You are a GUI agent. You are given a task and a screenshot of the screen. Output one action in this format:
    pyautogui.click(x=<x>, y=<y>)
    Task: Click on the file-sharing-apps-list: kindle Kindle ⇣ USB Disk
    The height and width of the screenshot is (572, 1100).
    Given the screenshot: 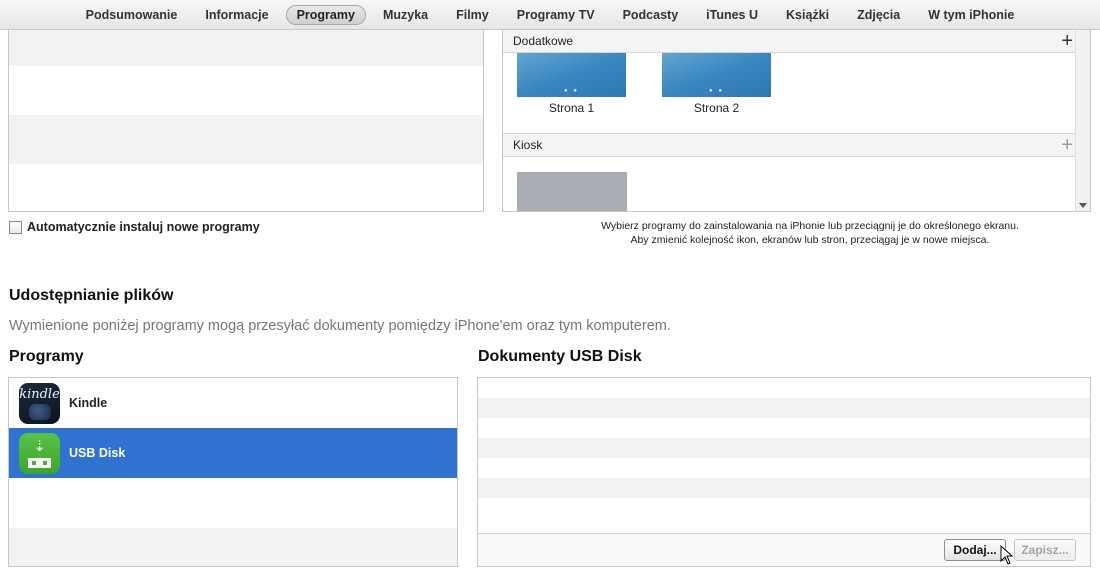 What is the action you would take?
    pyautogui.click(x=233, y=472)
    